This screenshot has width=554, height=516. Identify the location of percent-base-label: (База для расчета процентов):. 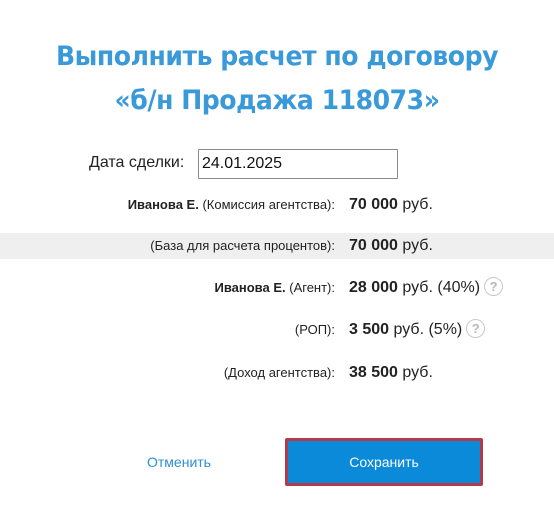
(242, 246).